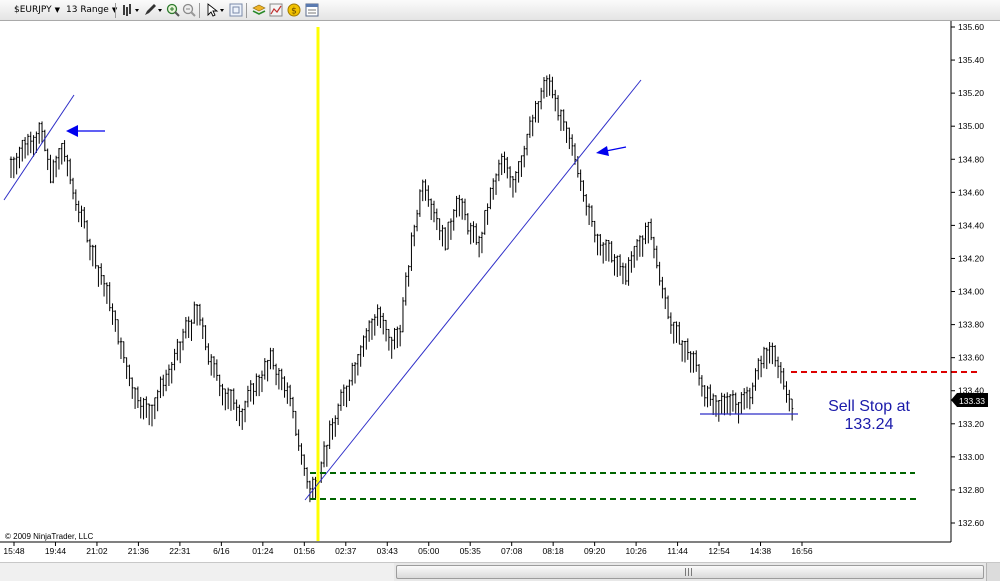 The height and width of the screenshot is (581, 1000). Describe the element at coordinates (971, 424) in the screenshot. I see `price-tick-label: 133.20` at that location.